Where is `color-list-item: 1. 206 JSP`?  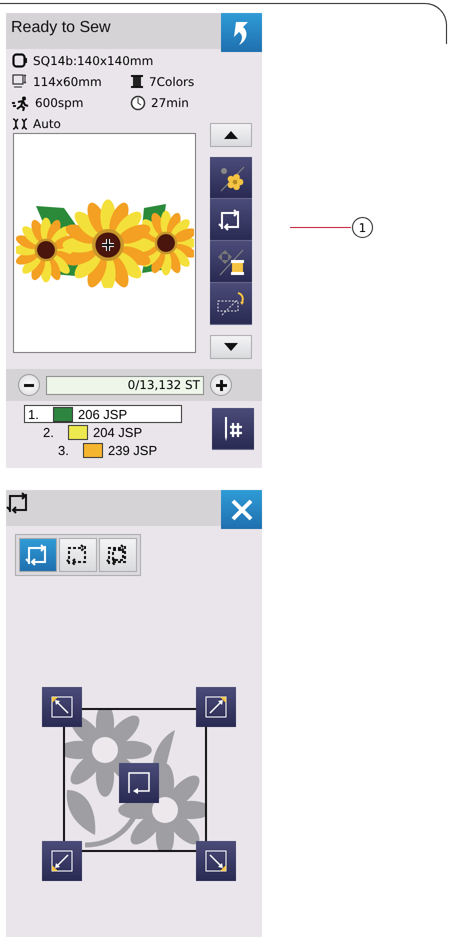
color-list-item: 1. 206 JSP is located at coordinates (103, 414).